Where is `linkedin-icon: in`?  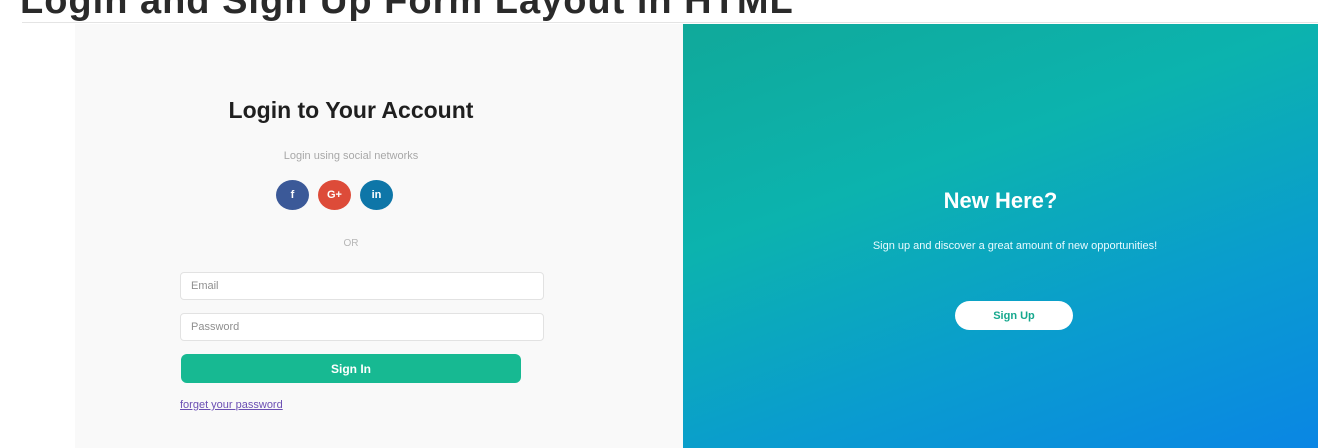 linkedin-icon: in is located at coordinates (376, 195).